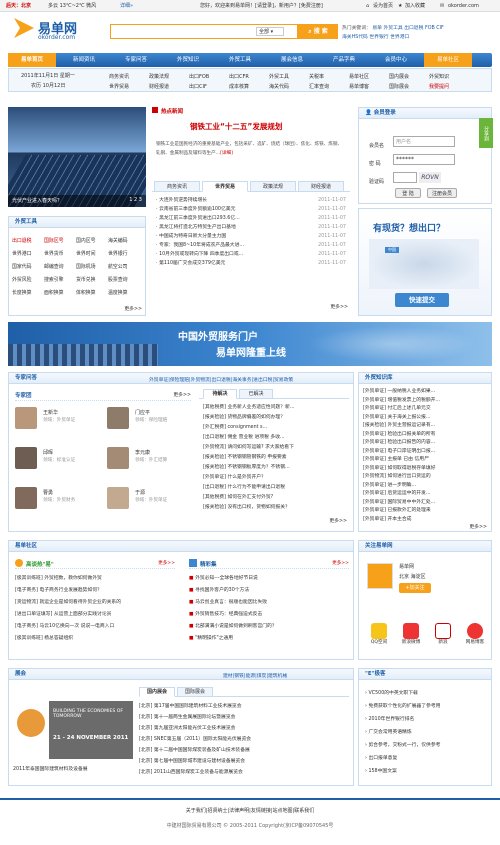  What do you see at coordinates (28, 280) in the screenshot?
I see `tool-link: 外贸风险` at bounding box center [28, 280].